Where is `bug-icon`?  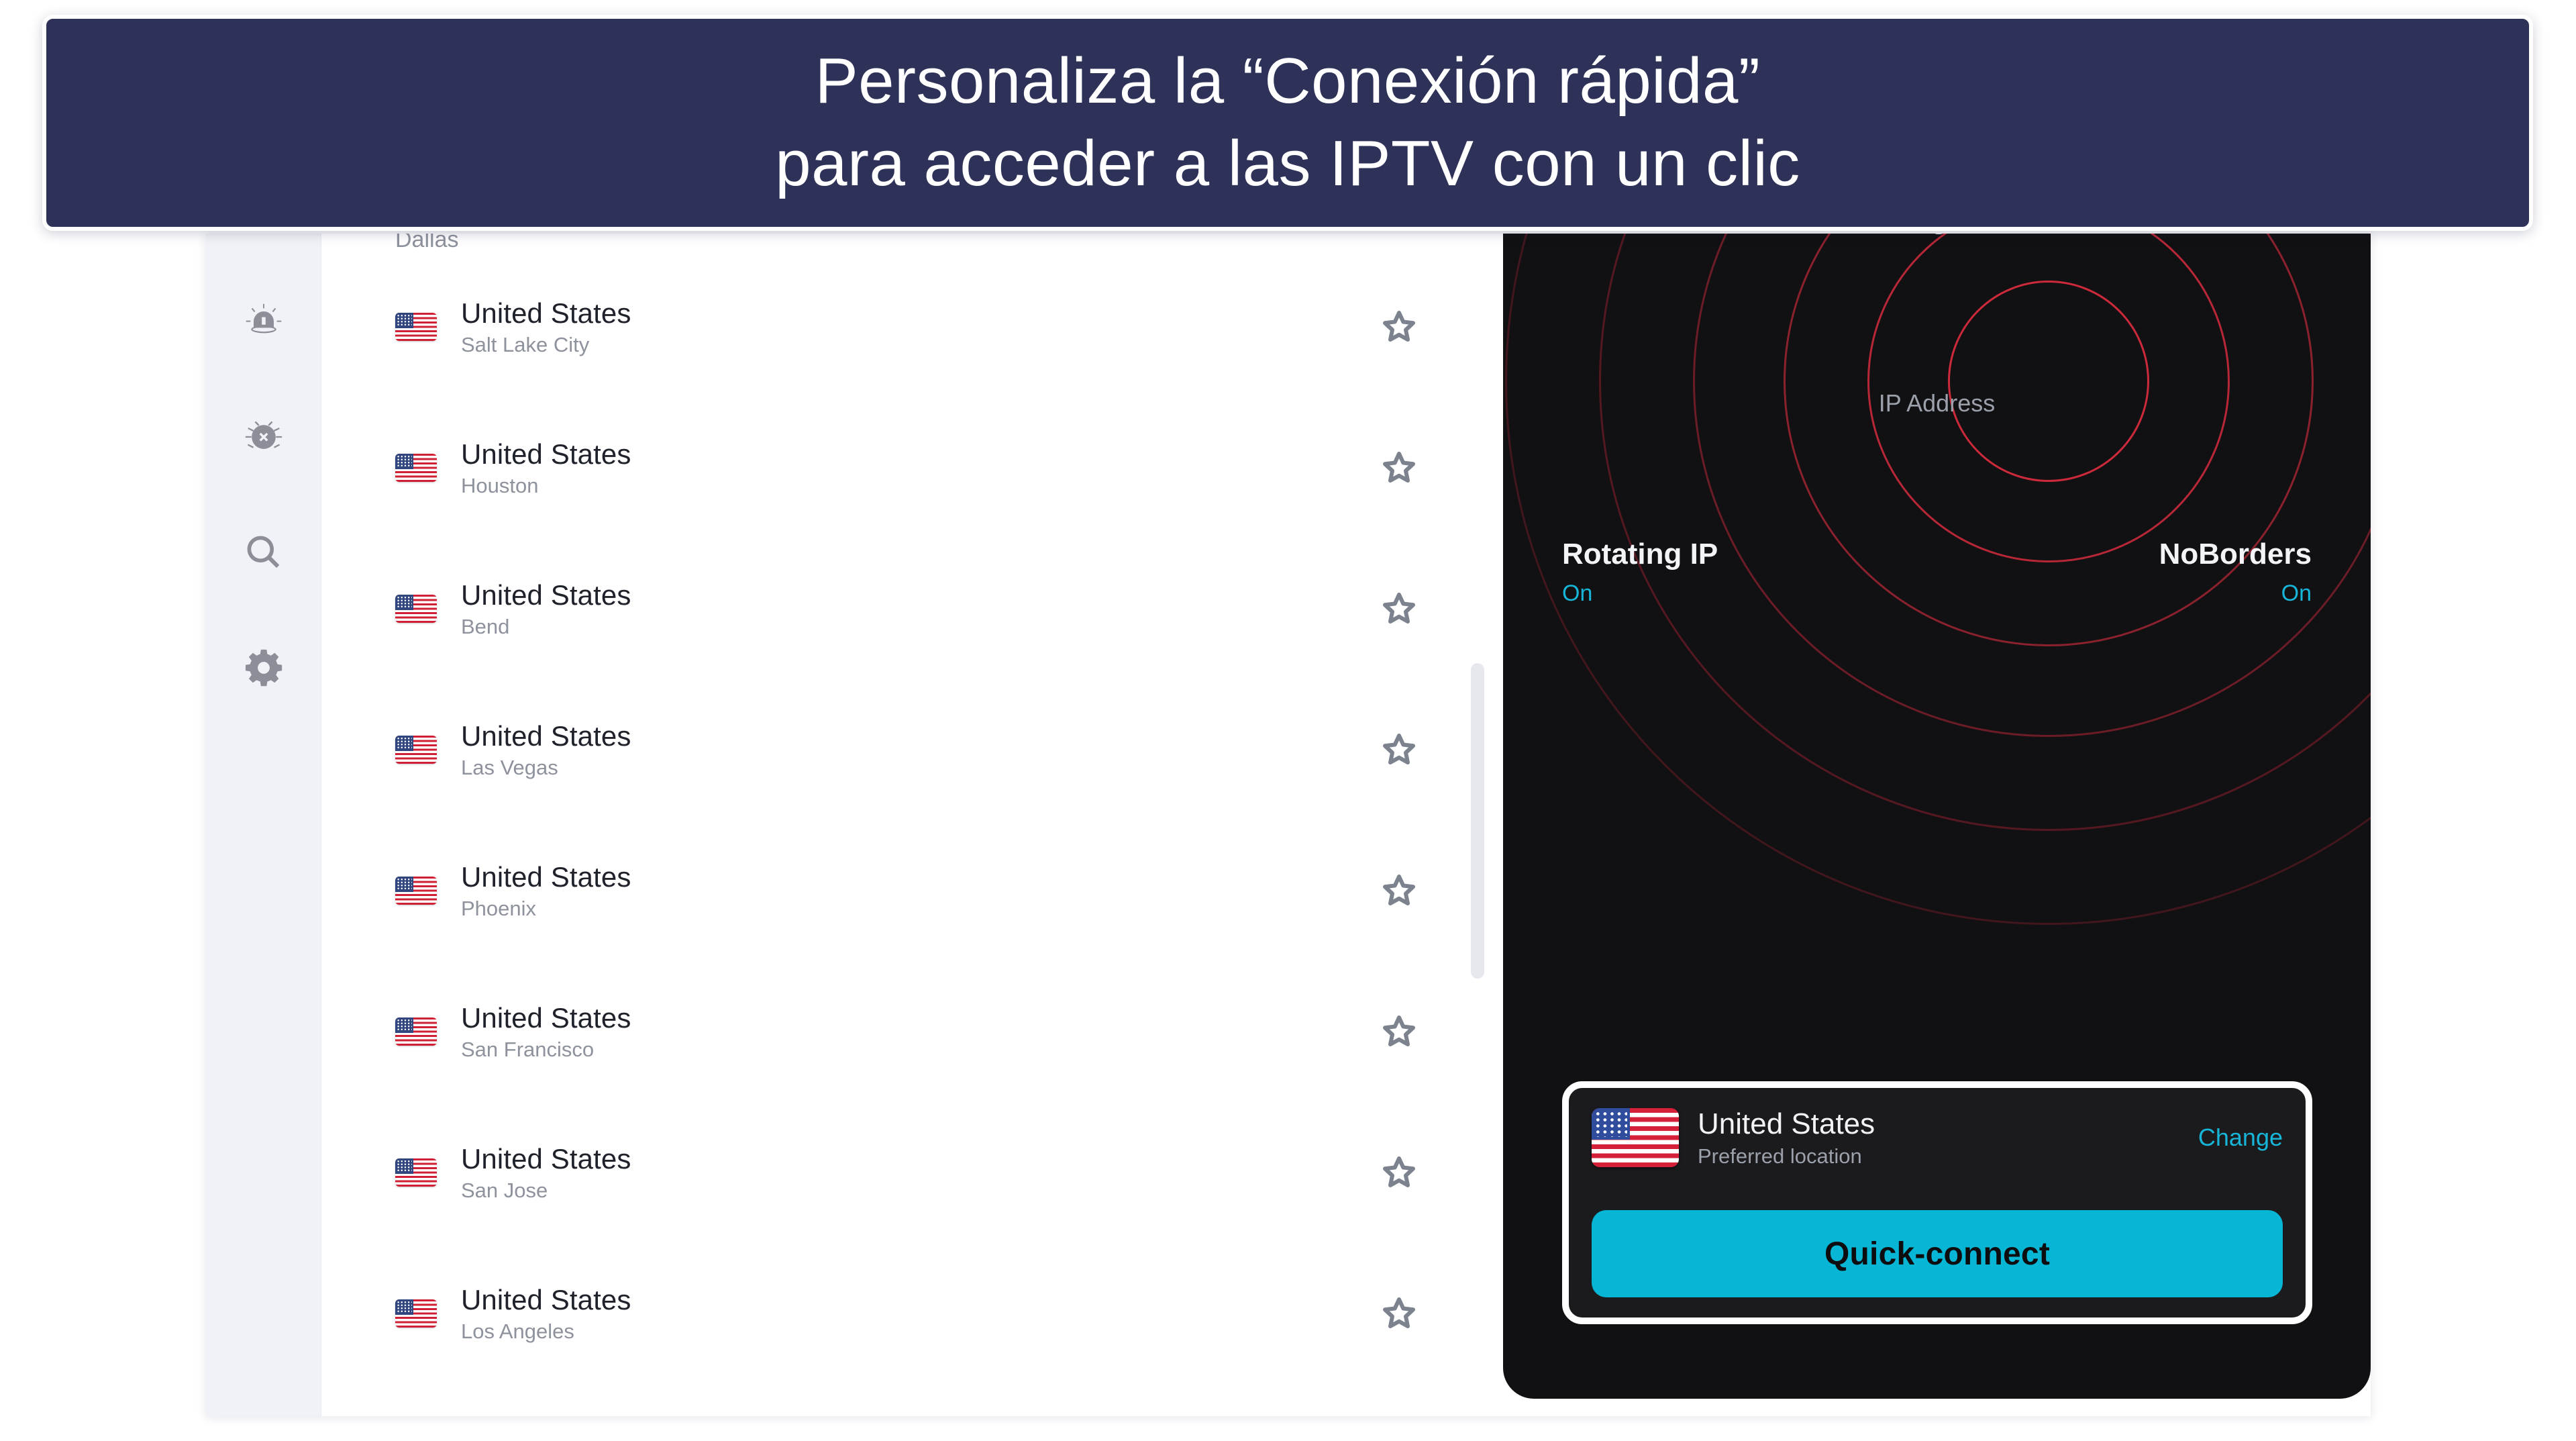 bug-icon is located at coordinates (264, 438).